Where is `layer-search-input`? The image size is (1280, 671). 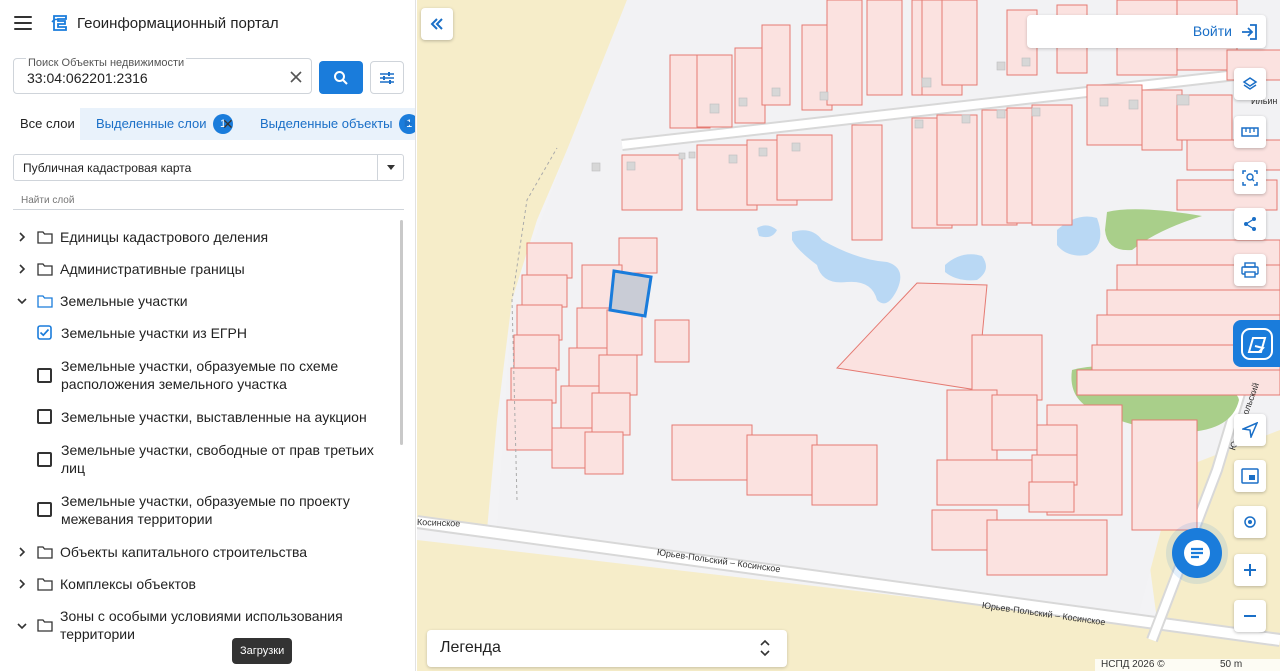
layer-search-input is located at coordinates (203, 200).